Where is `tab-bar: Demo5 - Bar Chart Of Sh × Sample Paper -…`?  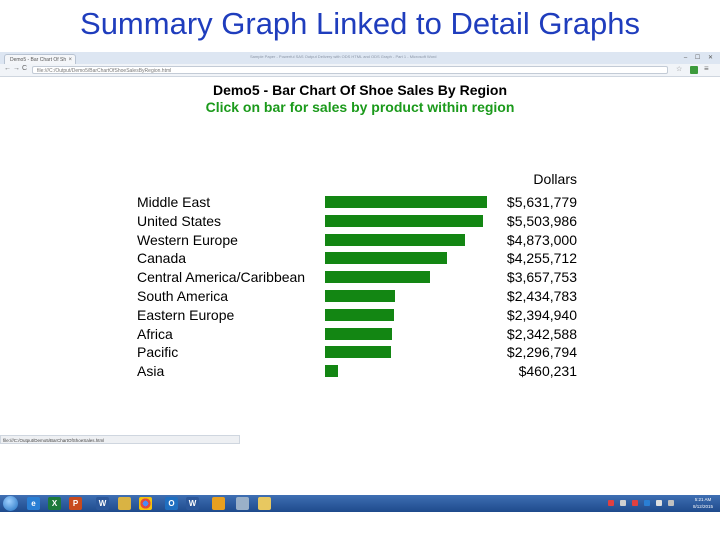
tab-bar: Demo5 - Bar Chart Of Sh × Sample Paper -… is located at coordinates (360, 58).